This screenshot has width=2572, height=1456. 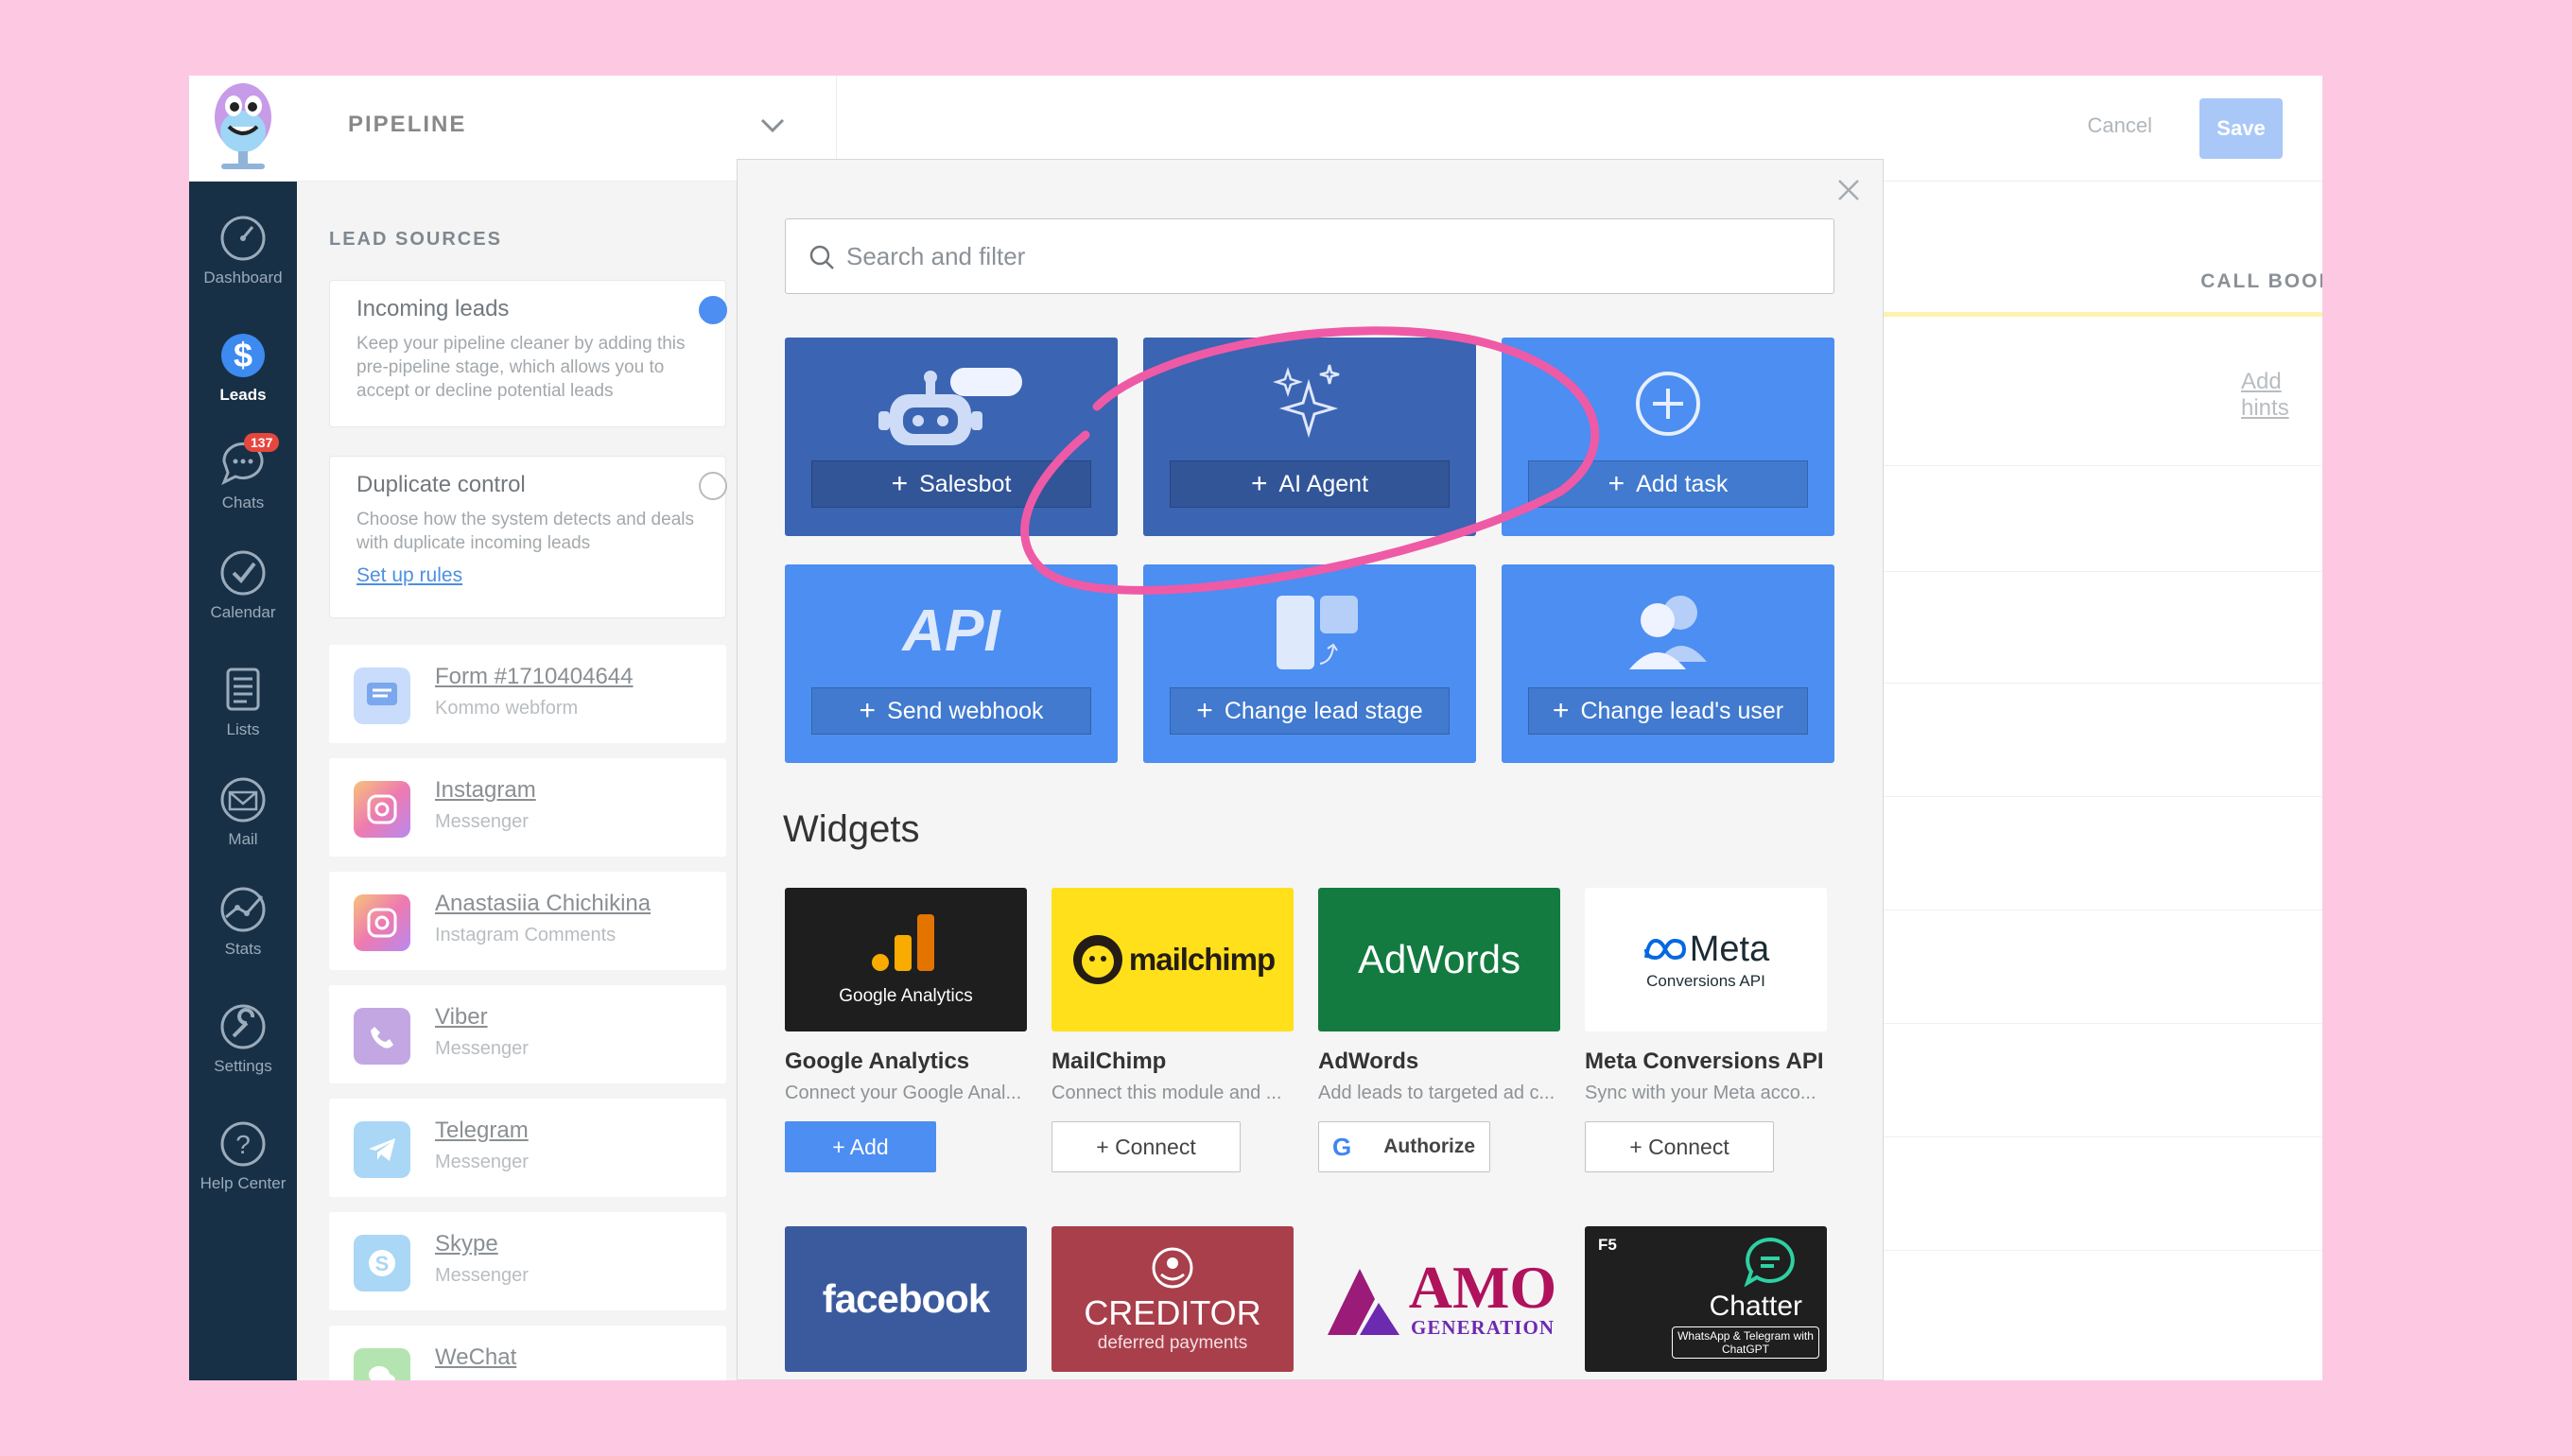 I want to click on logo-subtext: Conversions API, so click(x=1705, y=980).